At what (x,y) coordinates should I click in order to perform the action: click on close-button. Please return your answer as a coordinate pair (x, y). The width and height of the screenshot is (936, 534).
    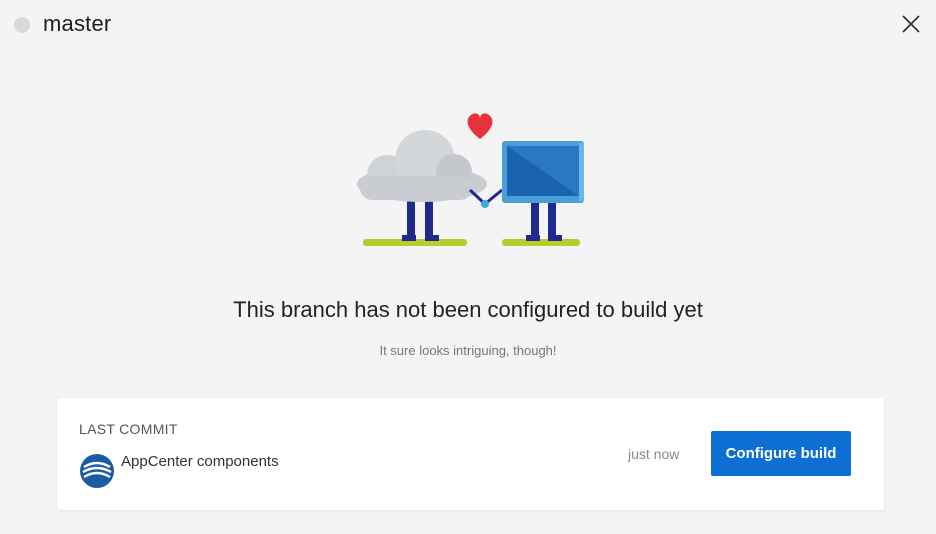
    Looking at the image, I should click on (911, 24).